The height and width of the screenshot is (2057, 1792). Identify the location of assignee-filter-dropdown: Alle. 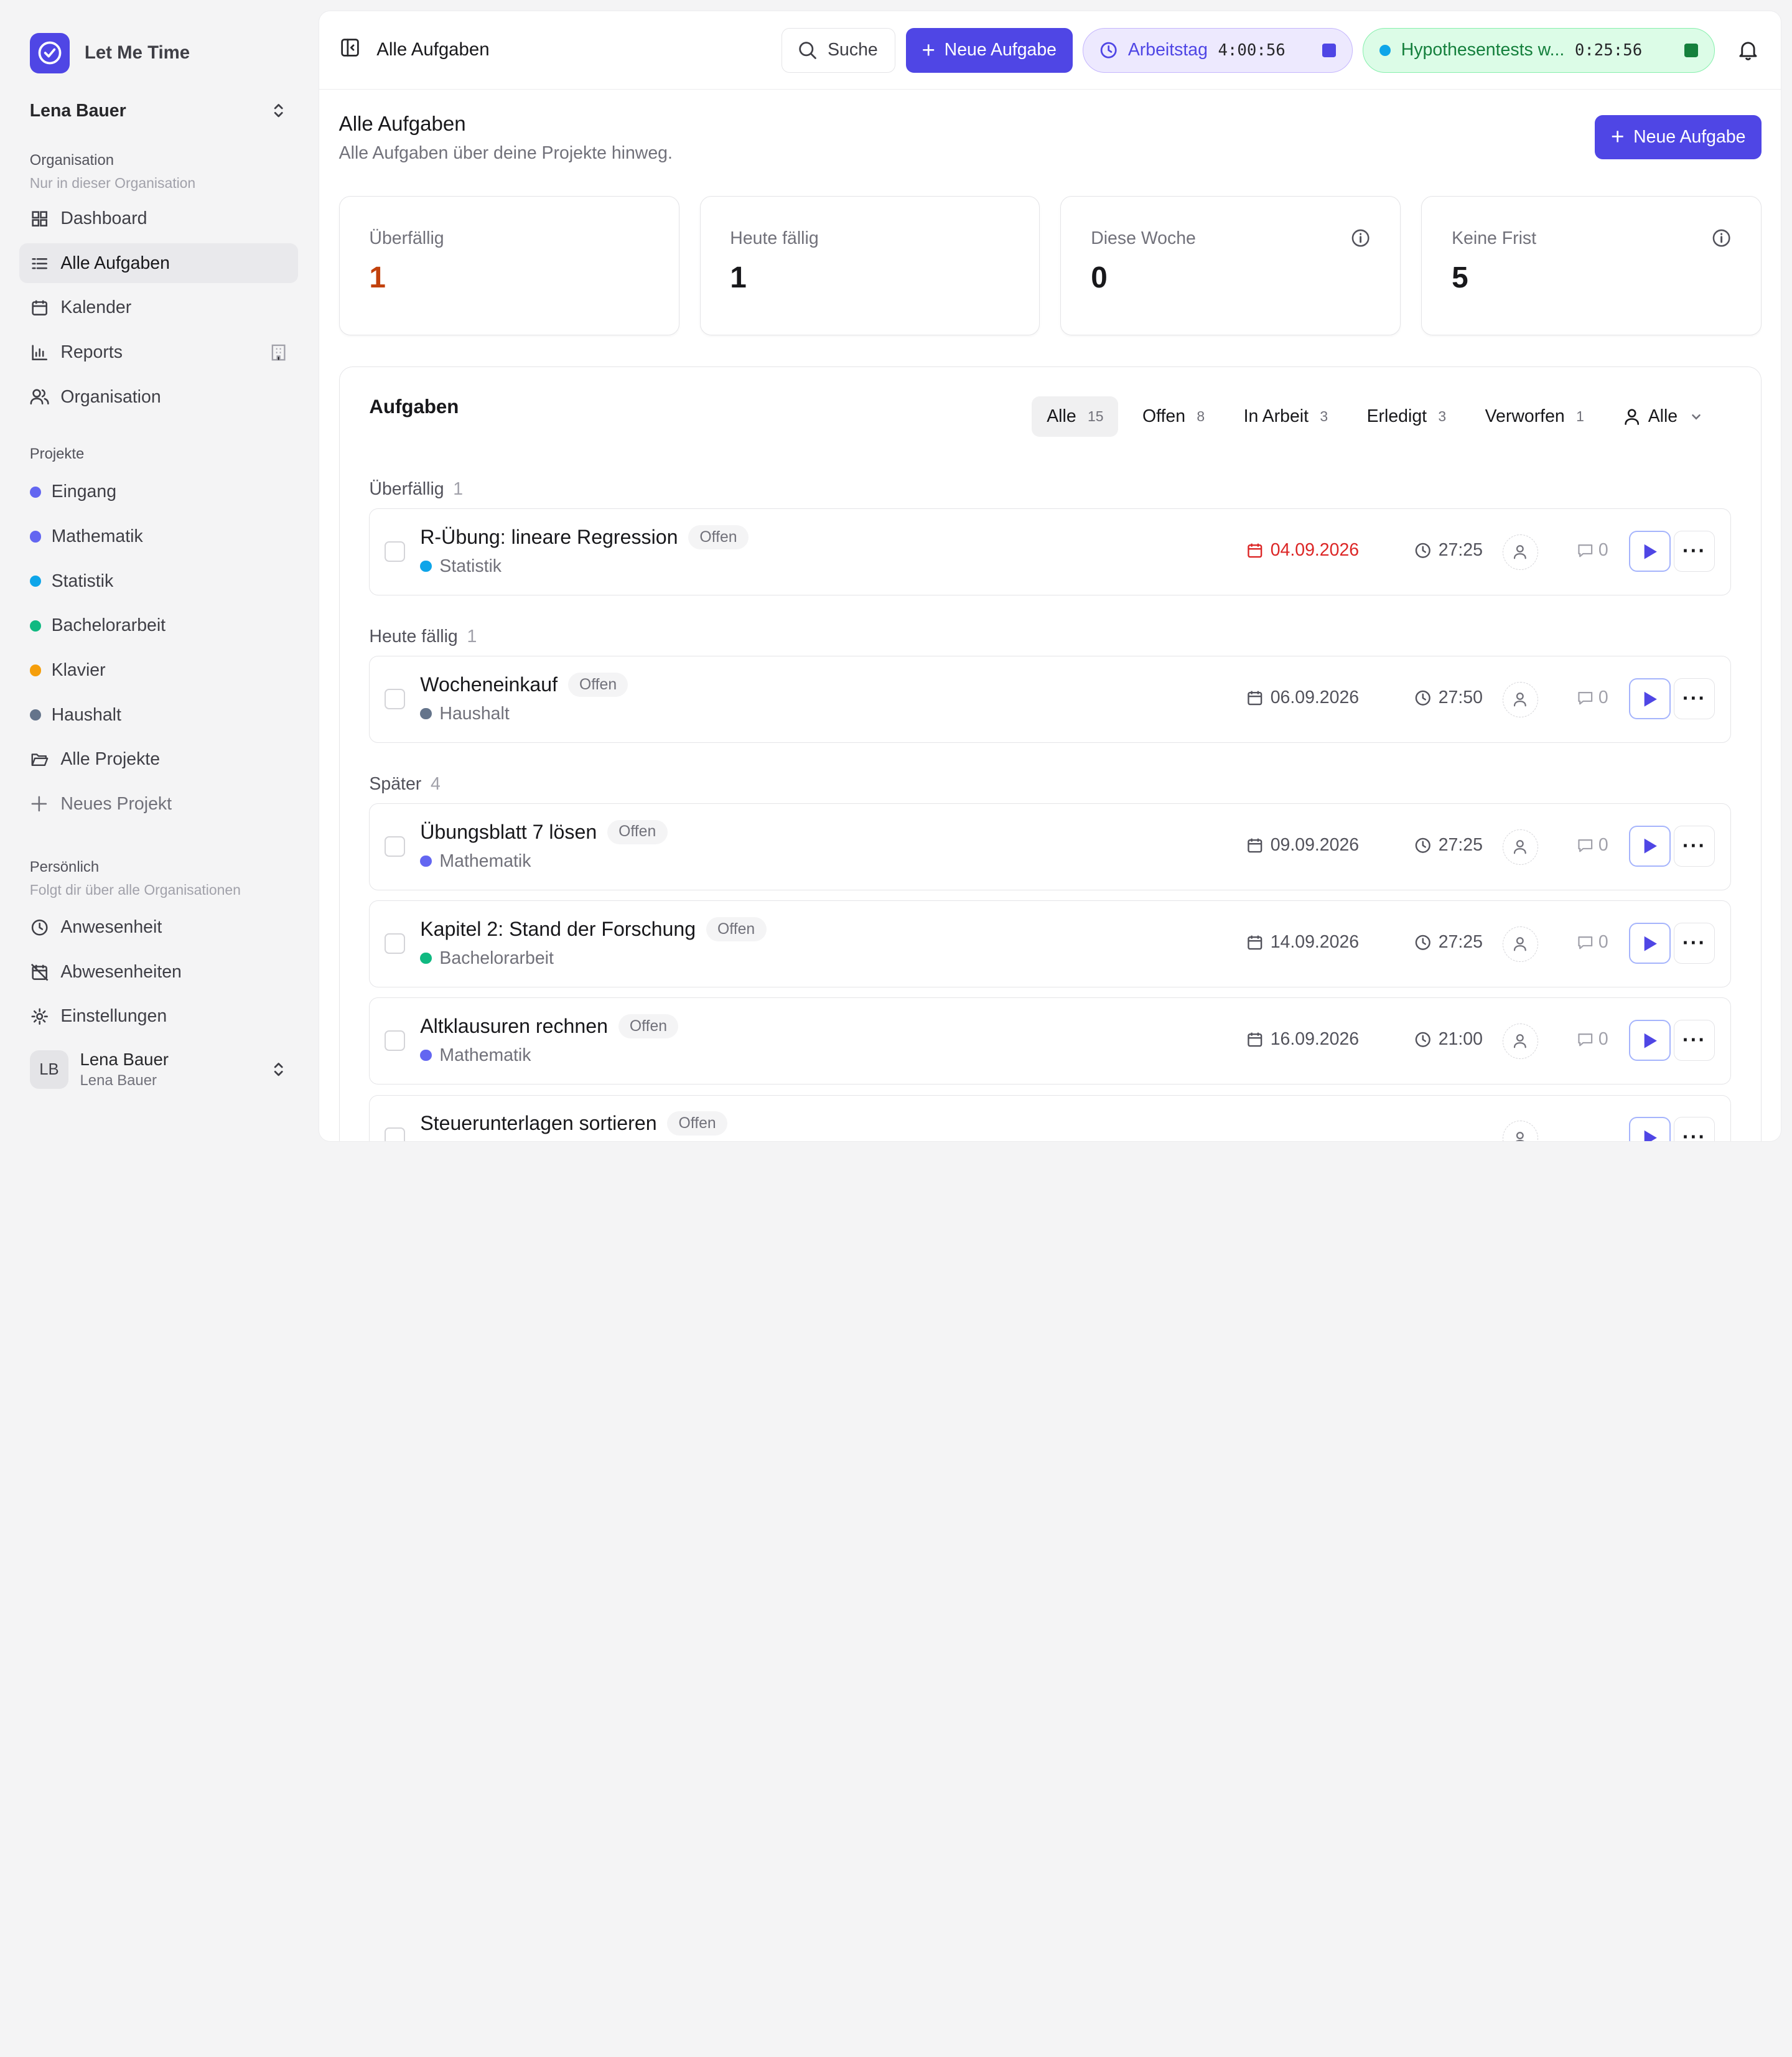
(1662, 416).